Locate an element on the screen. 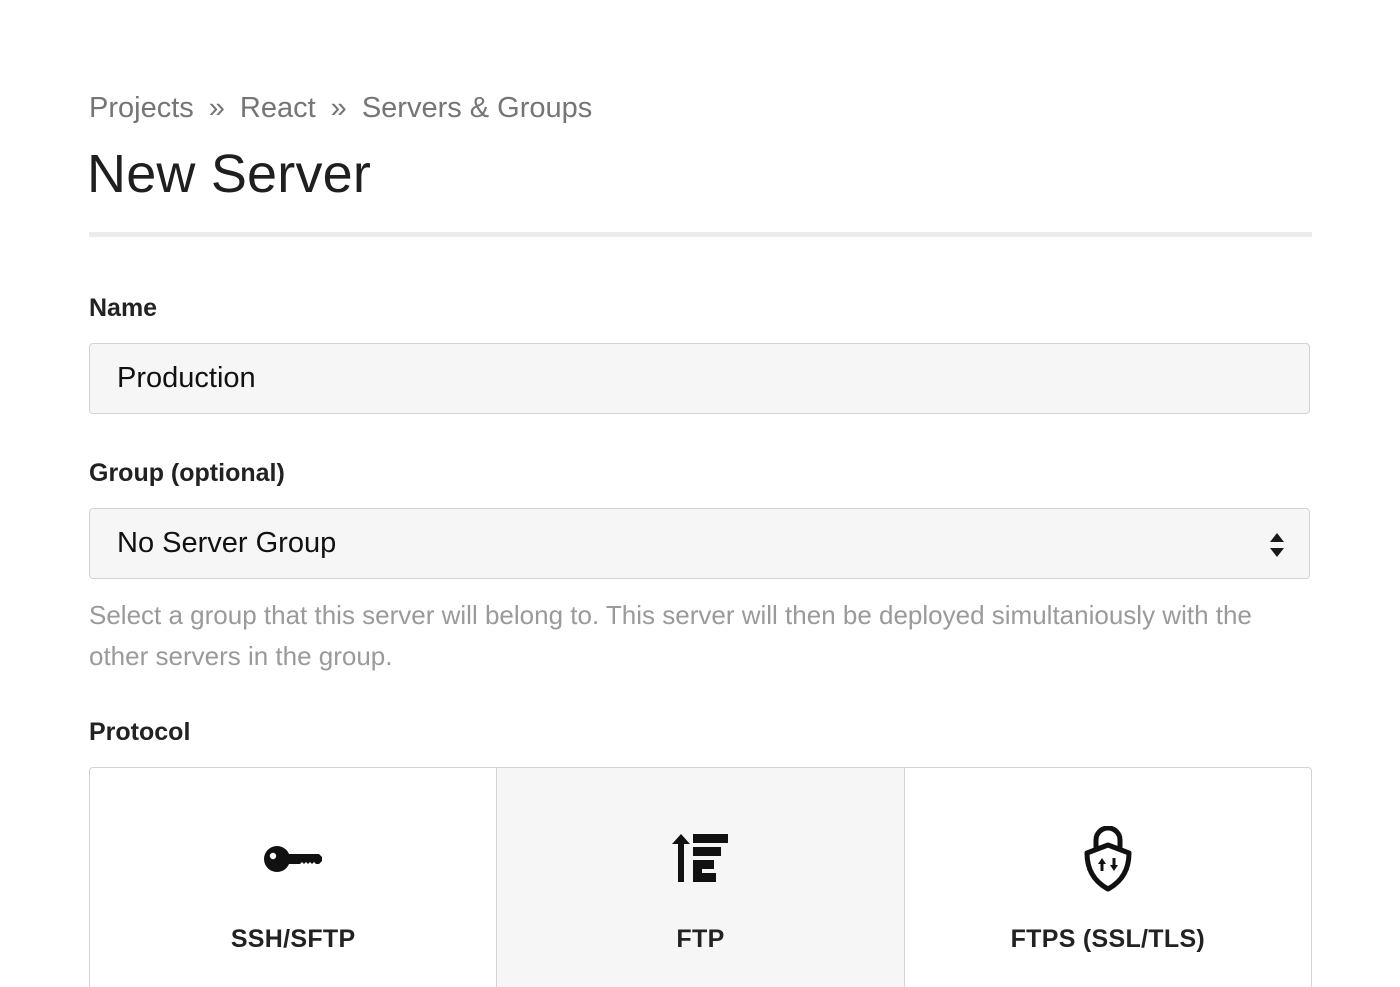  key-icon is located at coordinates (293, 859).